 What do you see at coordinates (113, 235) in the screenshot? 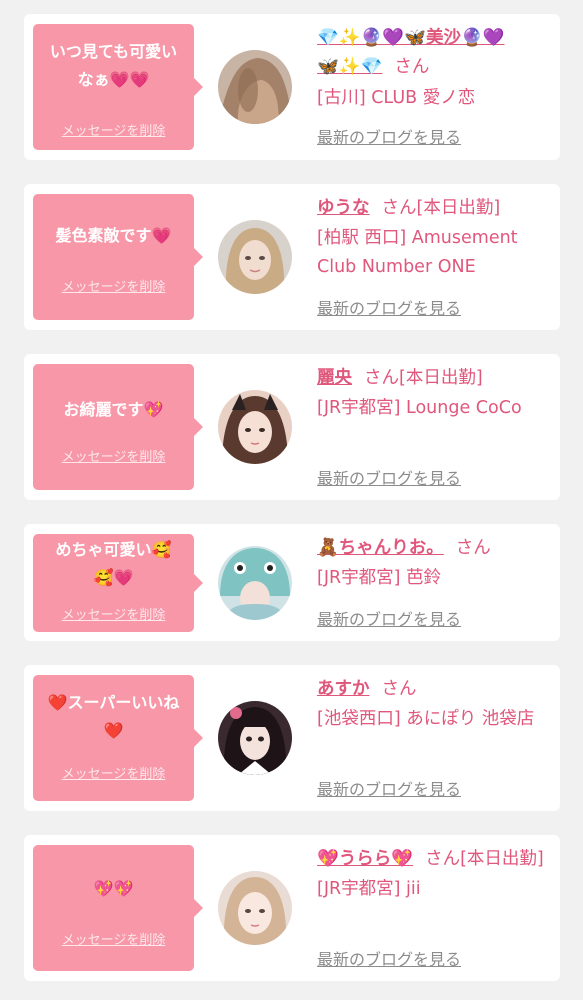
I see `message-text: 髪色素敵です💗` at bounding box center [113, 235].